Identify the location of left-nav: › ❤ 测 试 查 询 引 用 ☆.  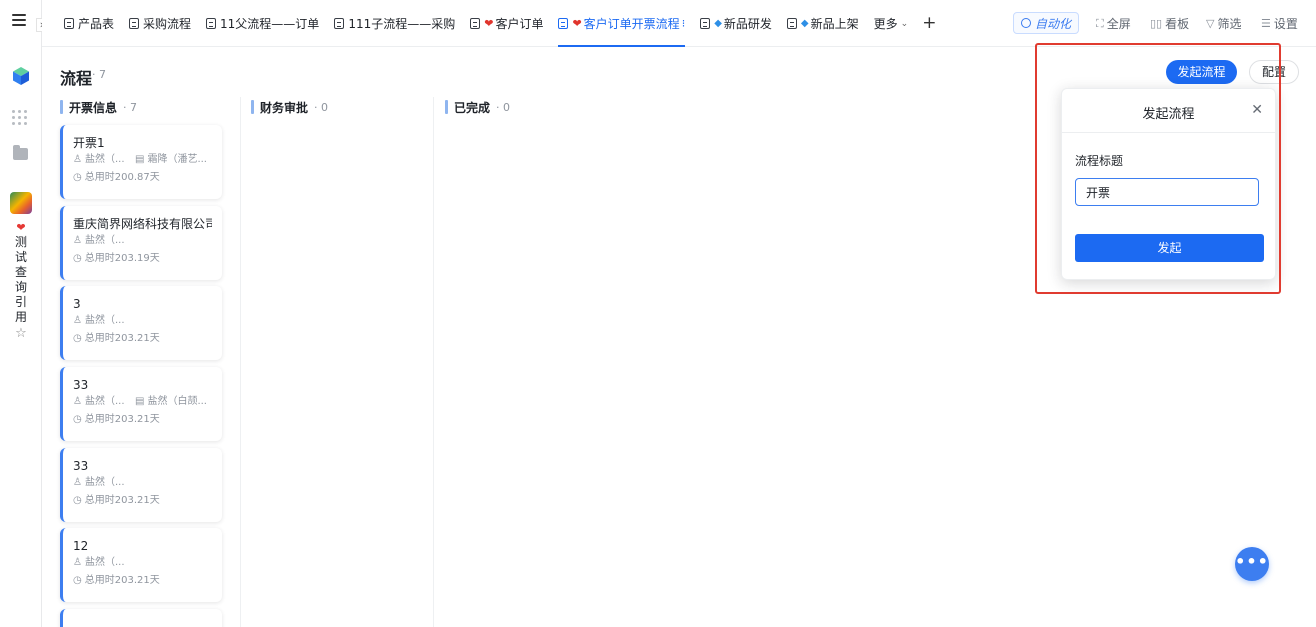
(24, 313).